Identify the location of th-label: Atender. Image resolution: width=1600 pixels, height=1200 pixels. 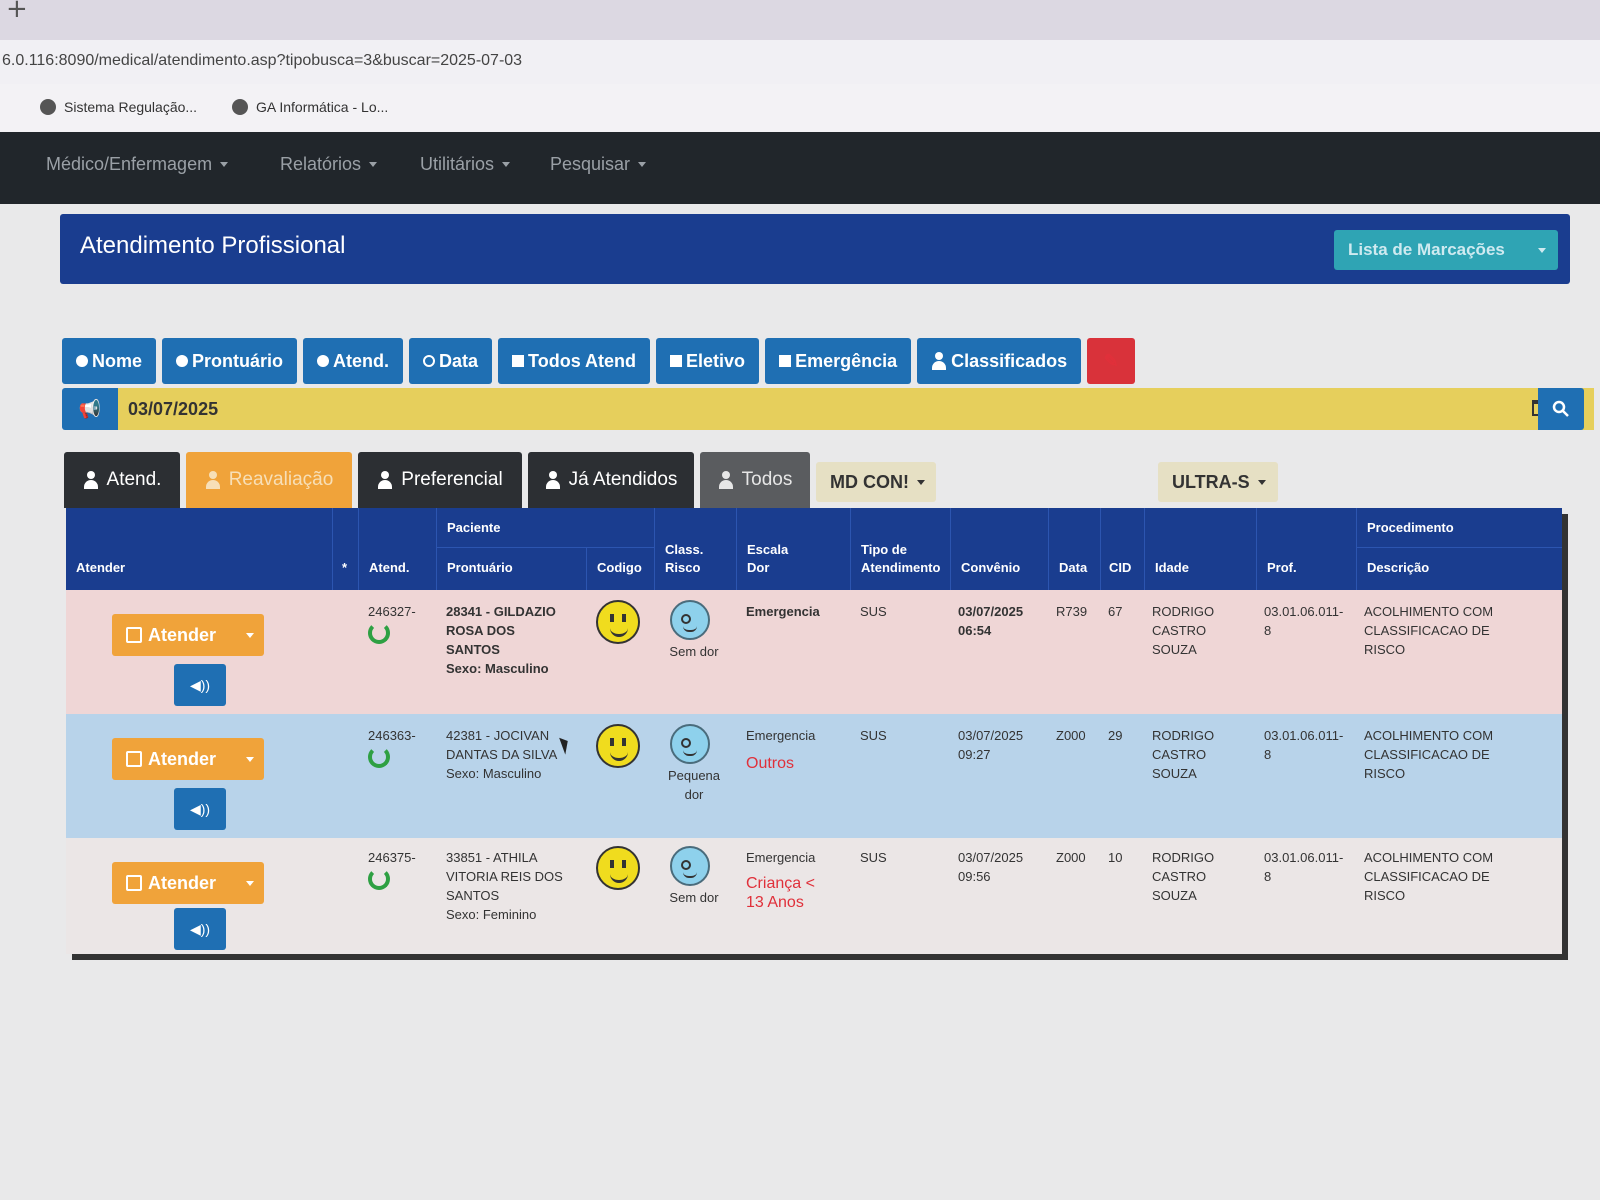
(101, 567).